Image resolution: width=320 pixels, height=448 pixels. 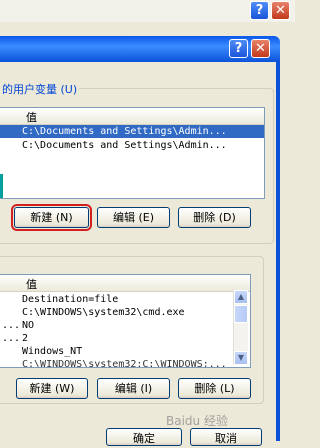 I want to click on background-close-icon: ✕, so click(x=280, y=10).